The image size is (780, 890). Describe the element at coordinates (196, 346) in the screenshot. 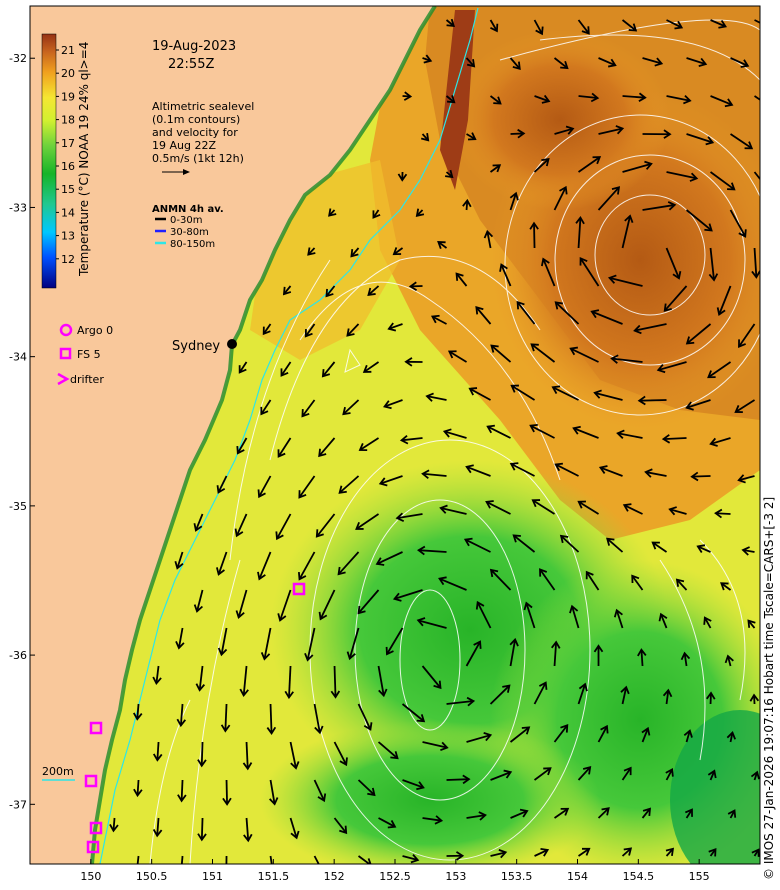

I see `sydney-label: Sydney` at that location.